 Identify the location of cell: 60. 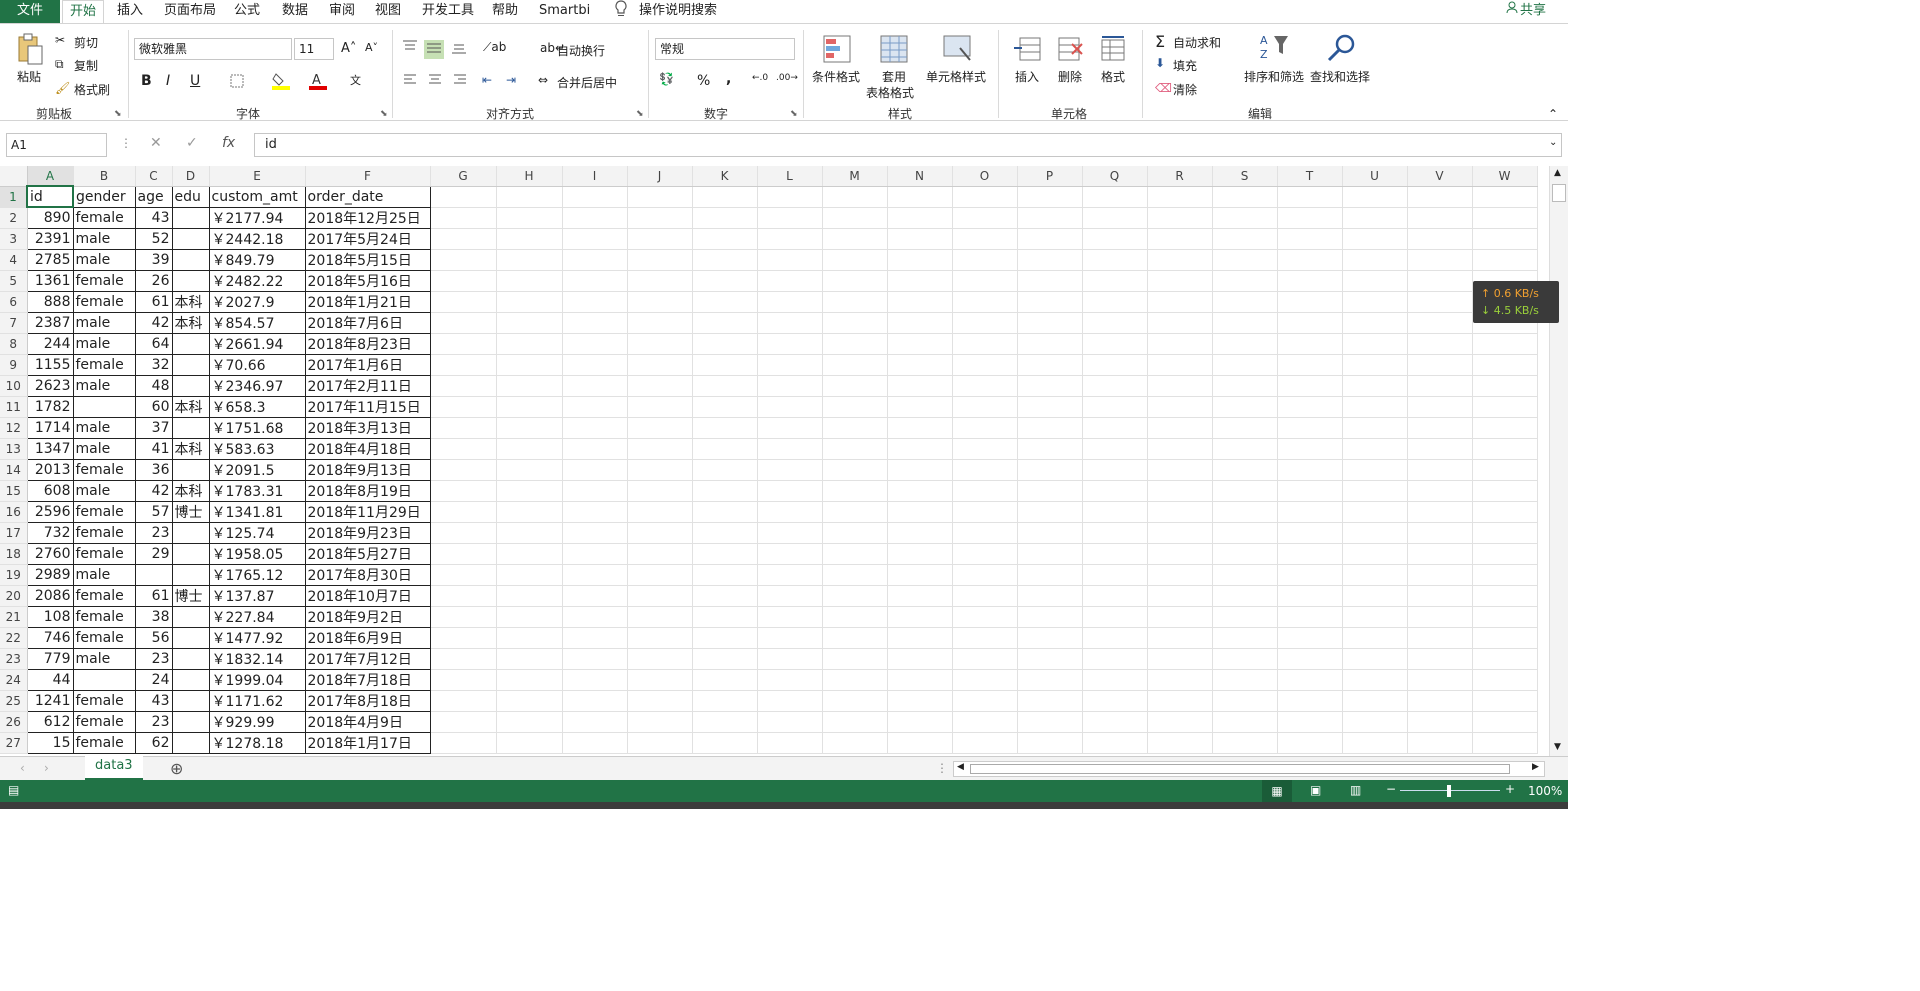
(153, 406).